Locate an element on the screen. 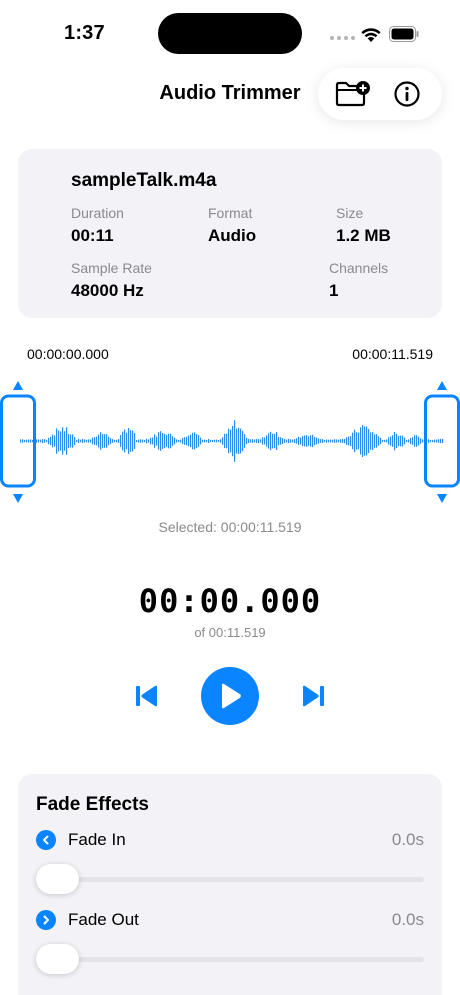 This screenshot has height=995, width=460. waveform is located at coordinates (230, 440).